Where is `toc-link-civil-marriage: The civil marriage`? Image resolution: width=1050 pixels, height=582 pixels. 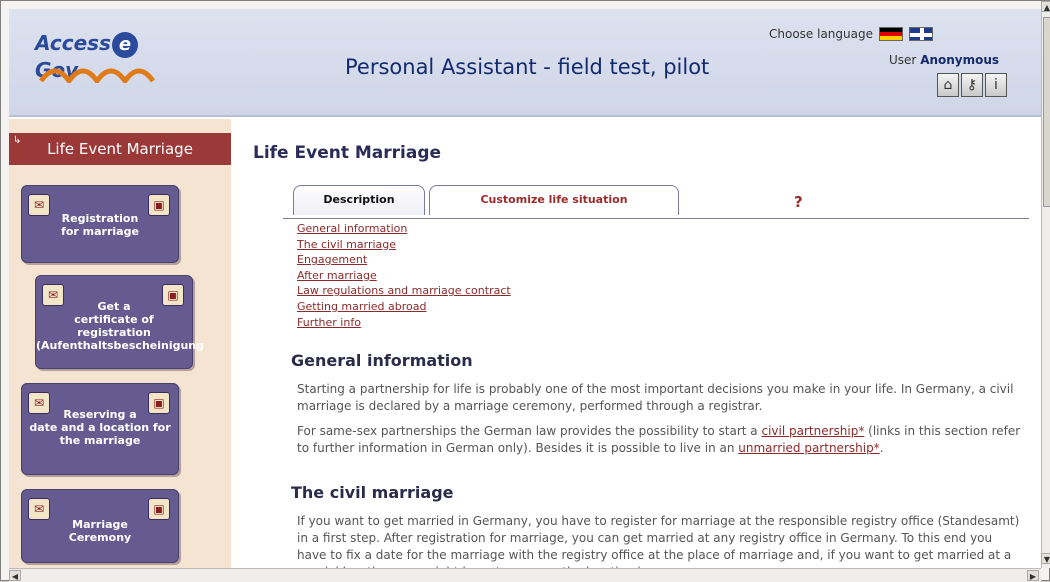
toc-link-civil-marriage: The civil marriage is located at coordinates (404, 245).